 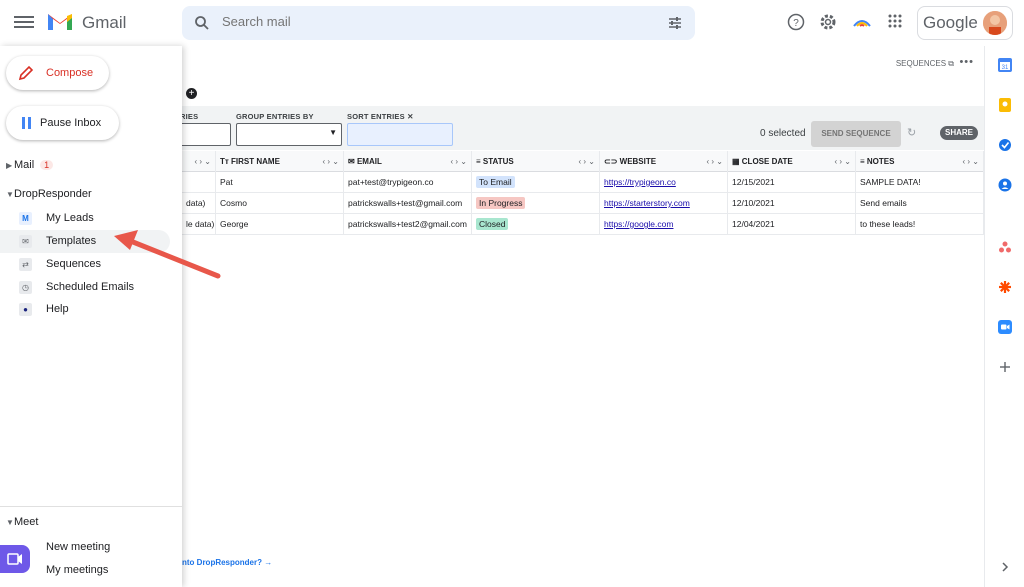 I want to click on help-icon: ?, so click(x=797, y=23).